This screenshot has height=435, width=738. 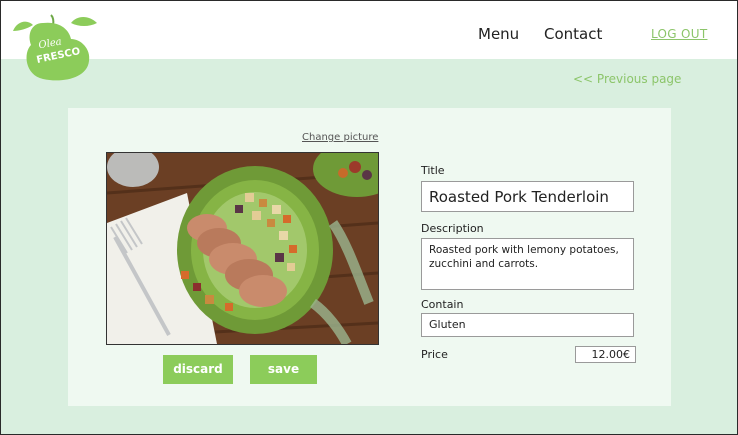 I want to click on price-label: Price, so click(x=434, y=354).